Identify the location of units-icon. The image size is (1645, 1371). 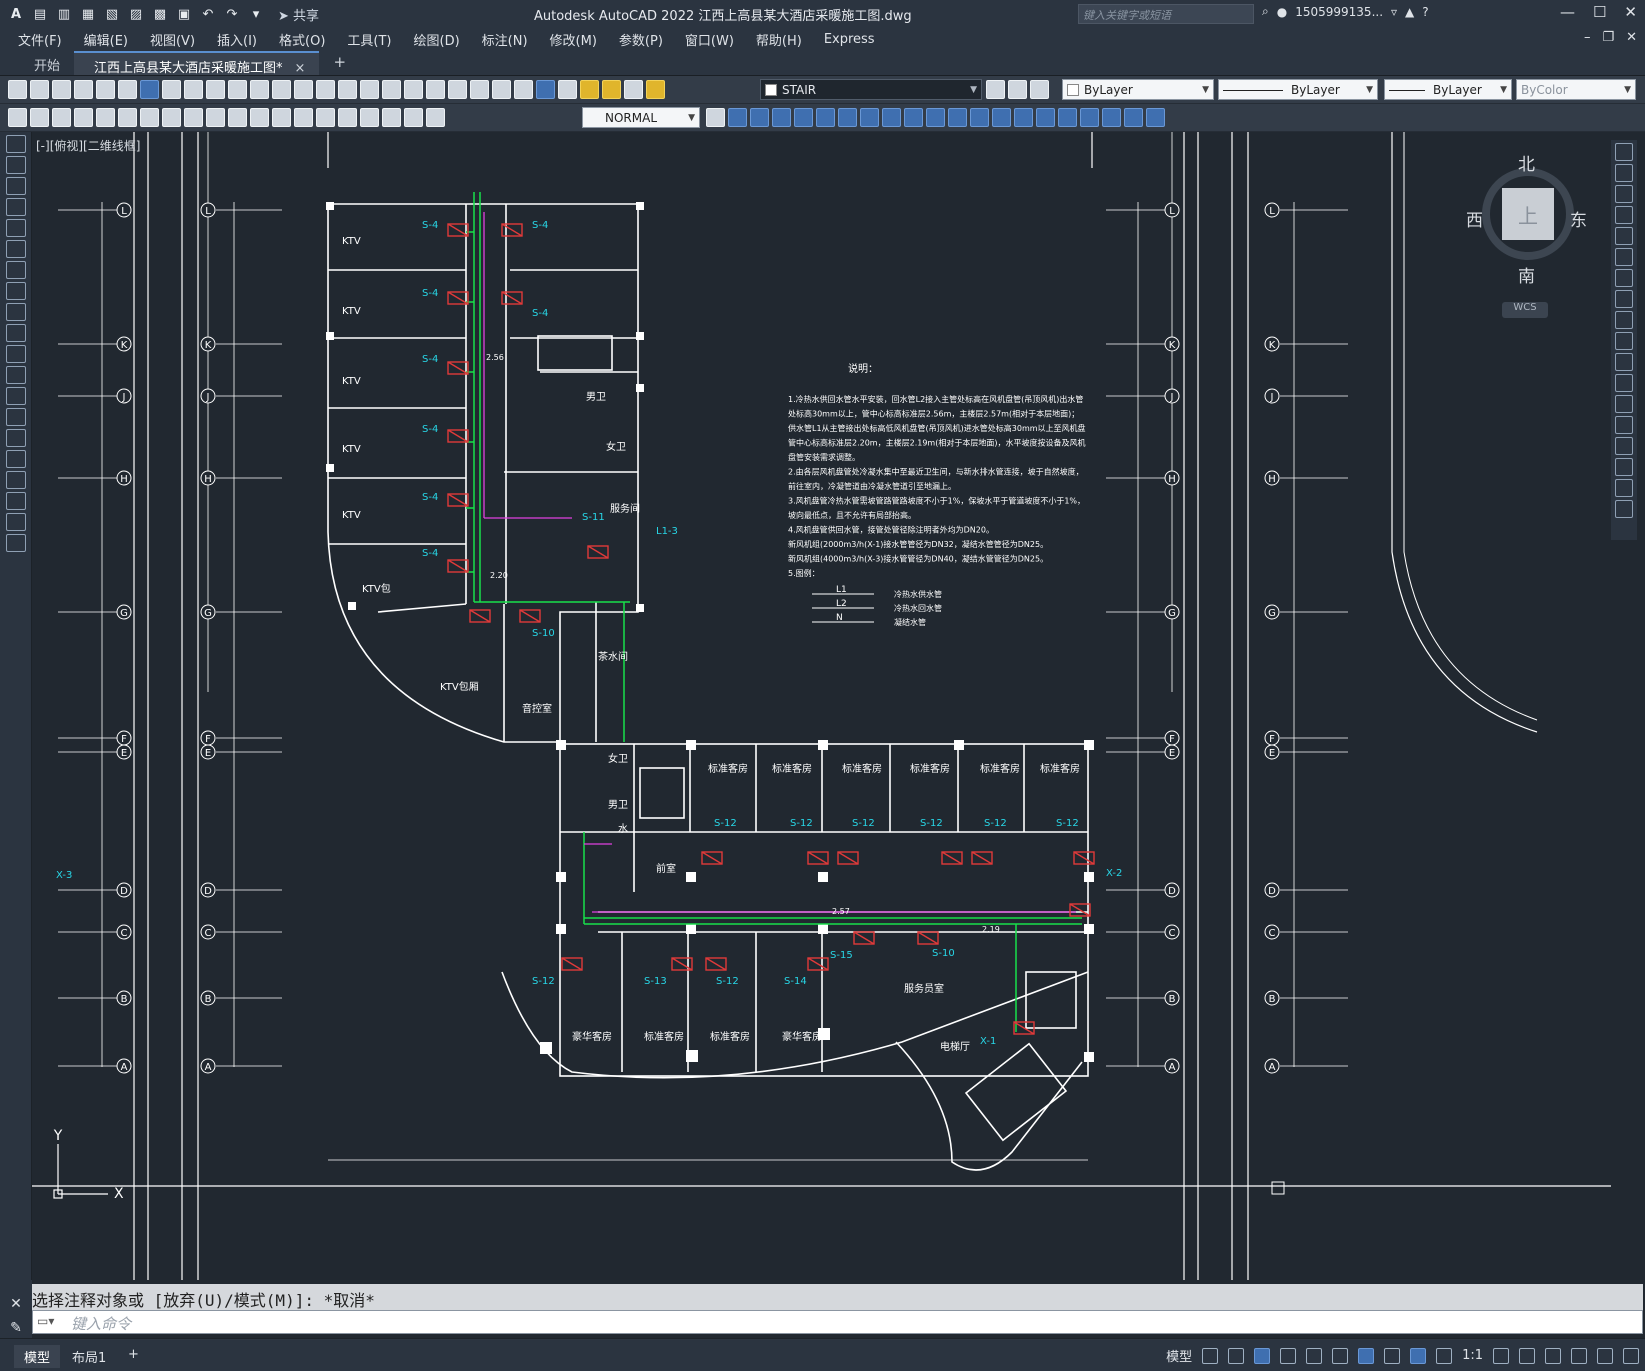
(1553, 1355).